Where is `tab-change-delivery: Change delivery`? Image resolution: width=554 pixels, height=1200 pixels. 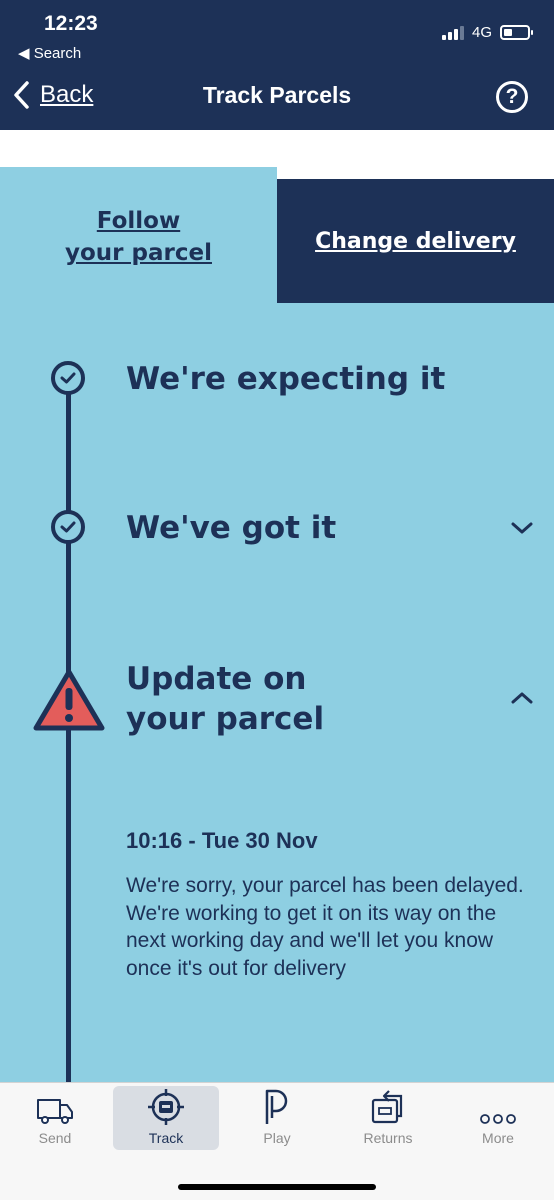 tab-change-delivery: Change delivery is located at coordinates (415, 241).